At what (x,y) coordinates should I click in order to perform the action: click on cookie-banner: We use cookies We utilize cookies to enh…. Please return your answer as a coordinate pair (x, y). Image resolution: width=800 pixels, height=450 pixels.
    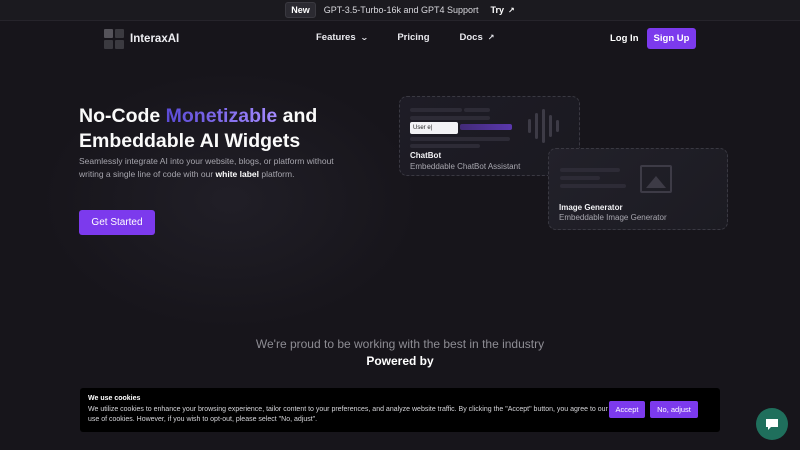
    Looking at the image, I should click on (400, 410).